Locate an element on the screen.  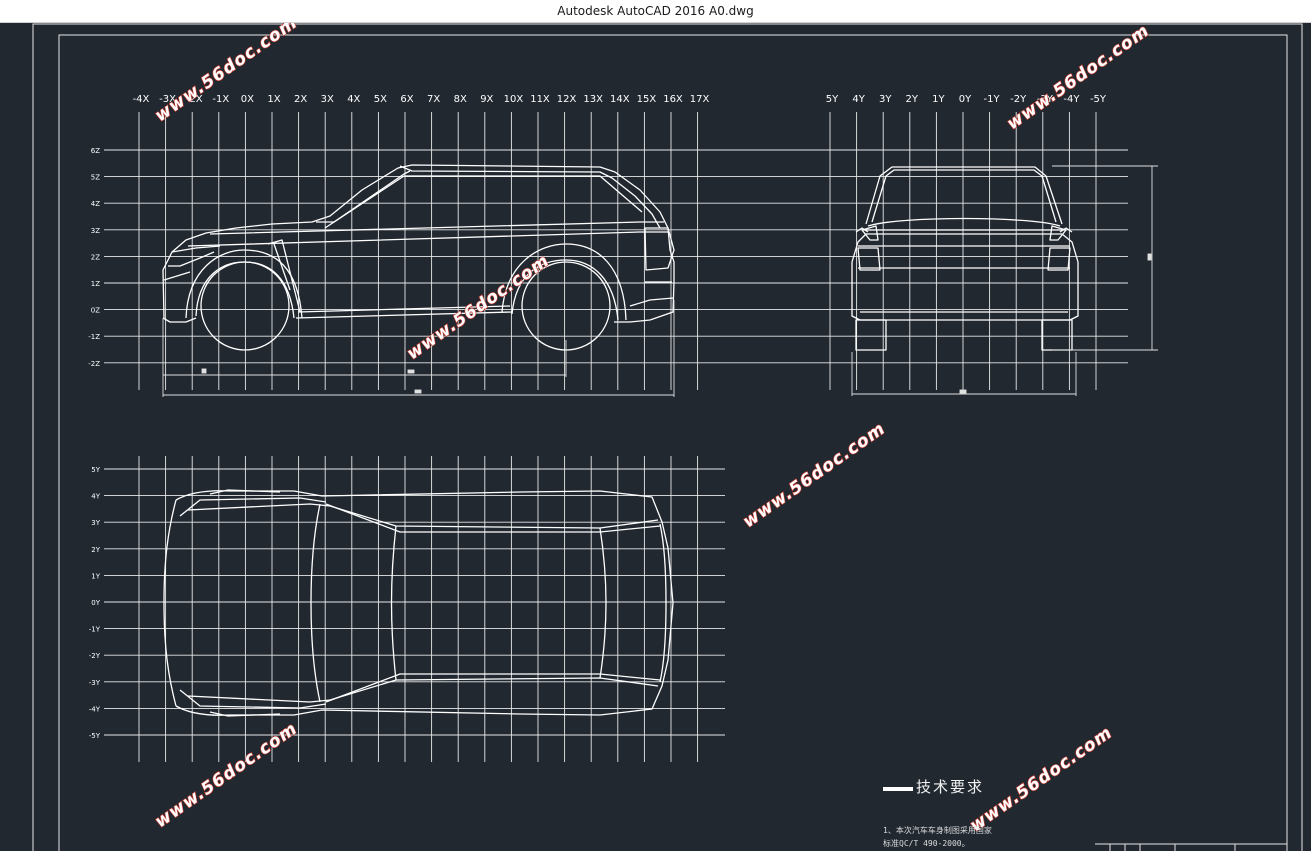
top-y-tick-label: 0Y is located at coordinates (95, 603).